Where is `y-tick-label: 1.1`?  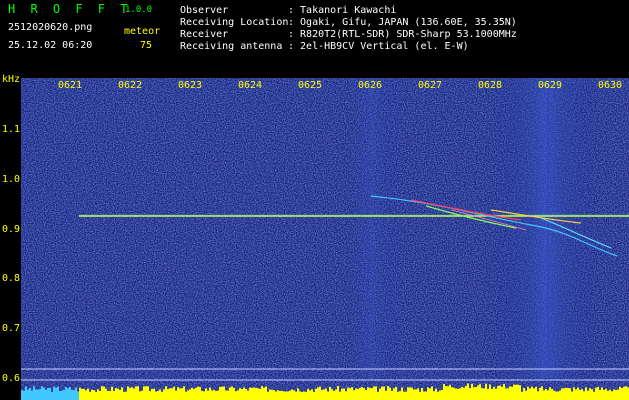 y-tick-label: 1.1 is located at coordinates (11, 129).